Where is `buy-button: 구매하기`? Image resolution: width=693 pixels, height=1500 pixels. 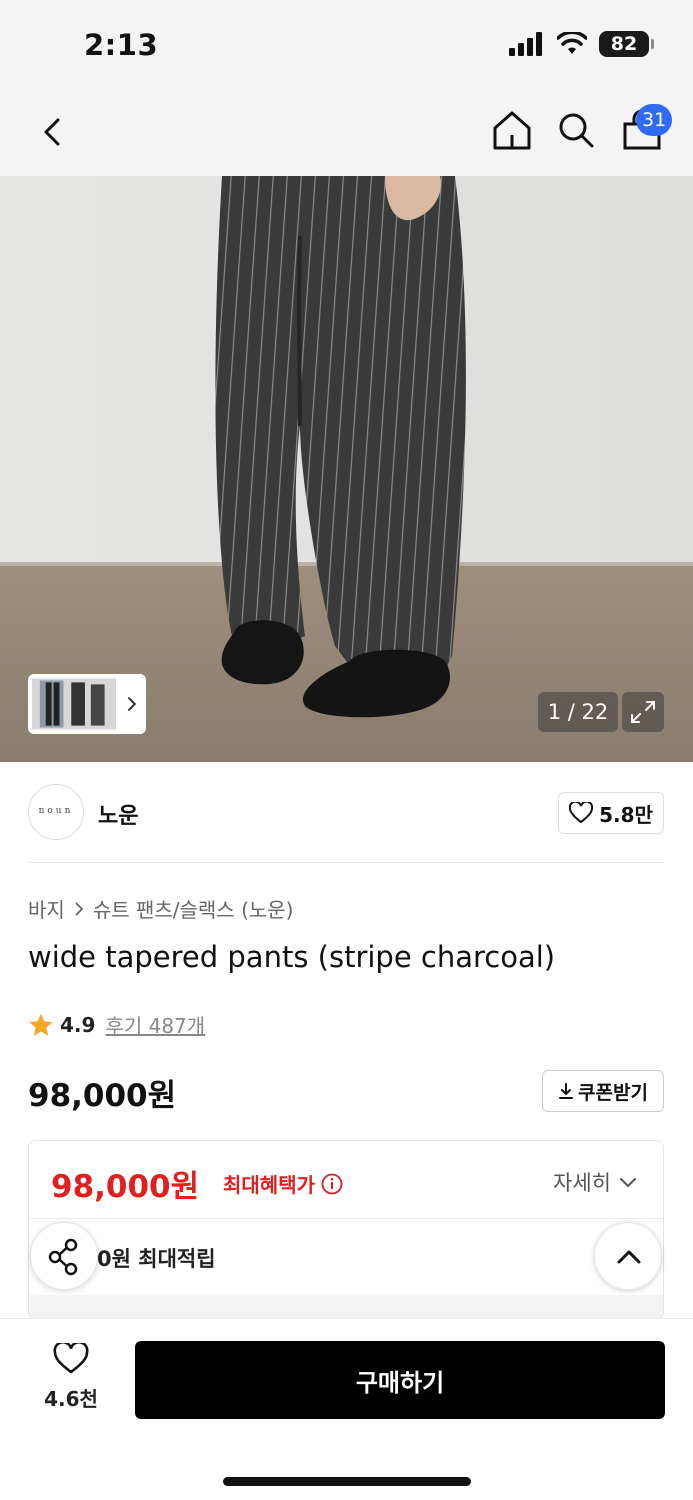
buy-button: 구매하기 is located at coordinates (400, 1380).